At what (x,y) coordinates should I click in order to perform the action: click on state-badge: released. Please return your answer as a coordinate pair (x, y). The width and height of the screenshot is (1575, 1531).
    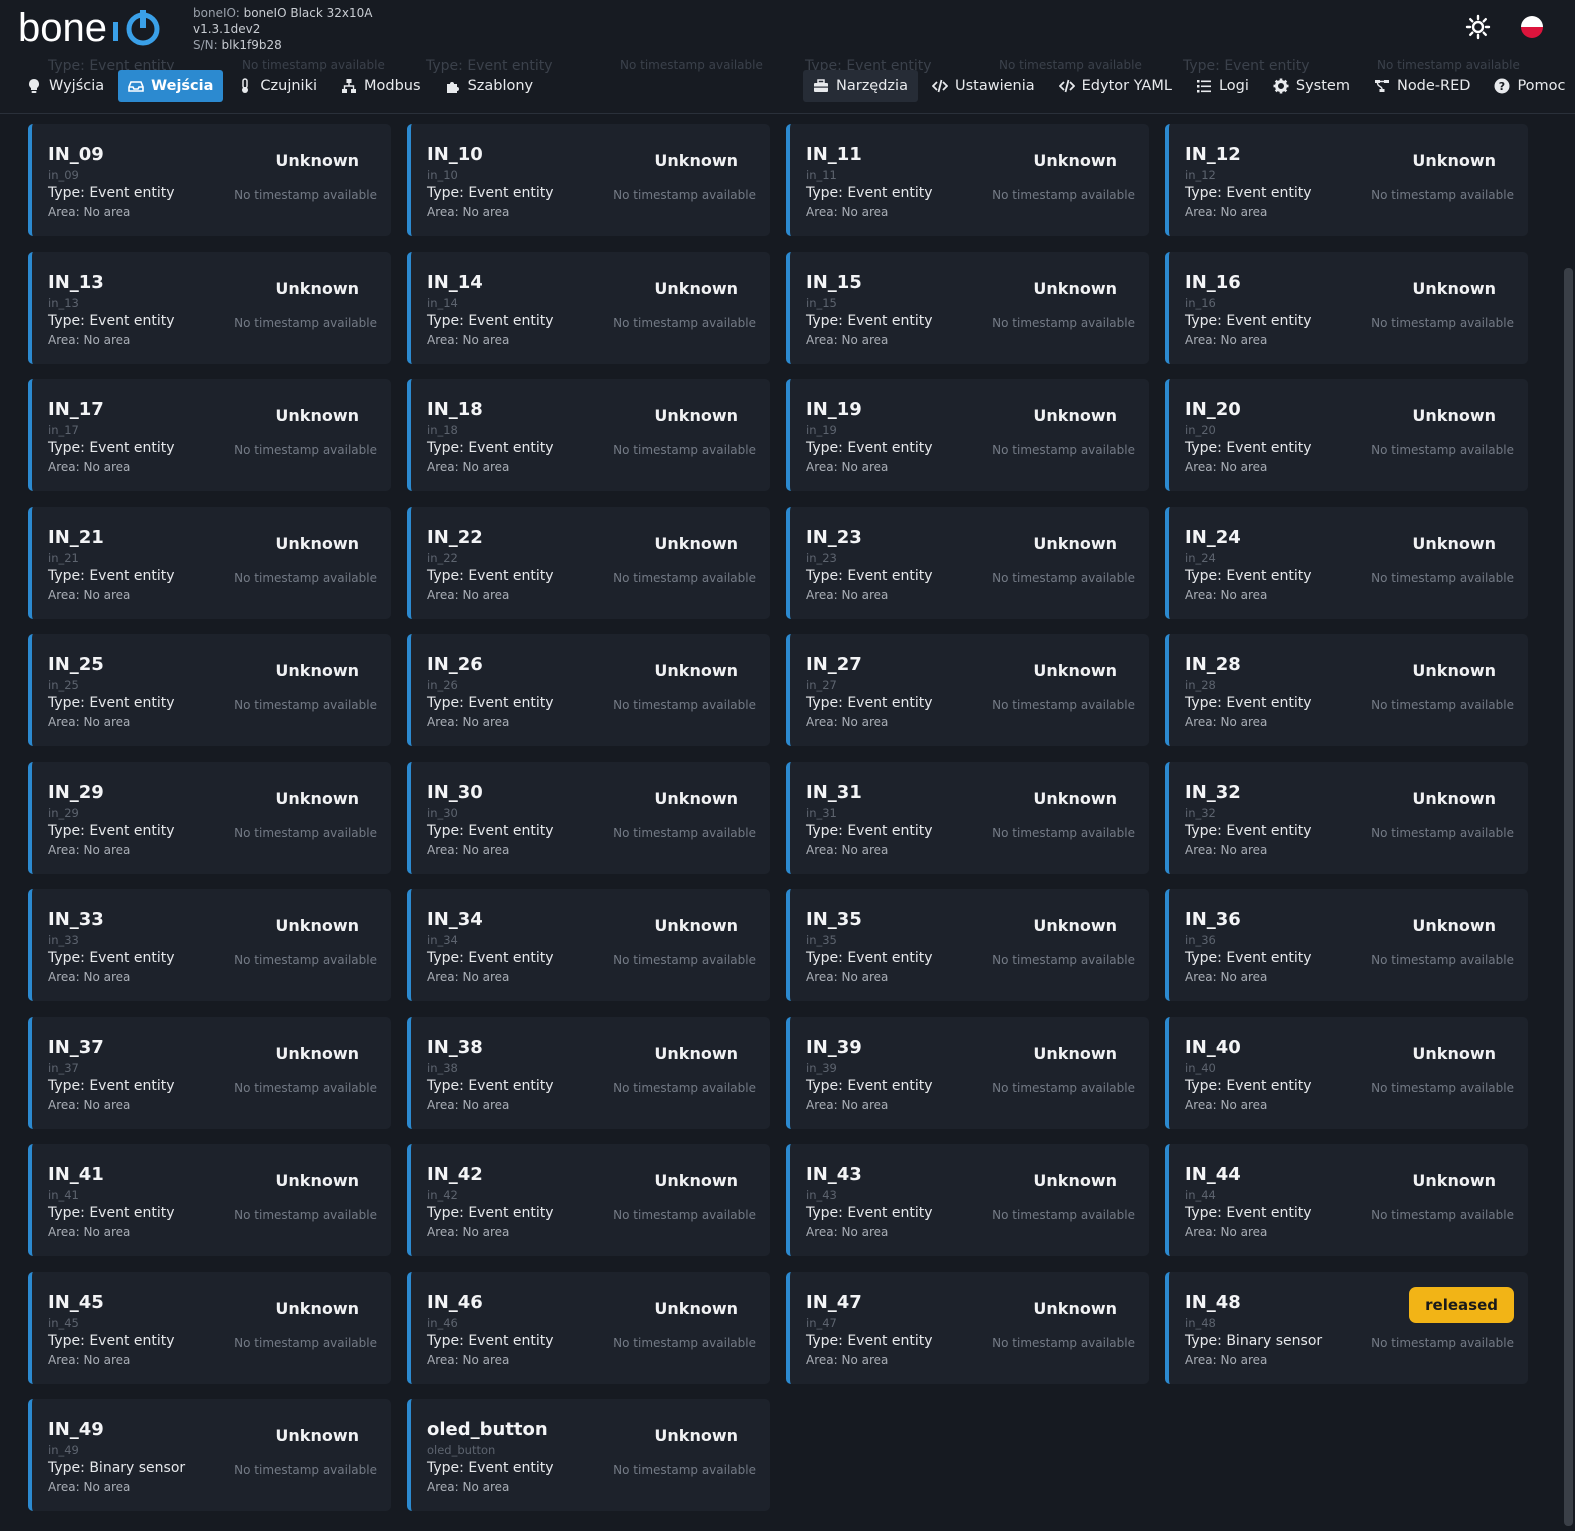
    Looking at the image, I should click on (1461, 1304).